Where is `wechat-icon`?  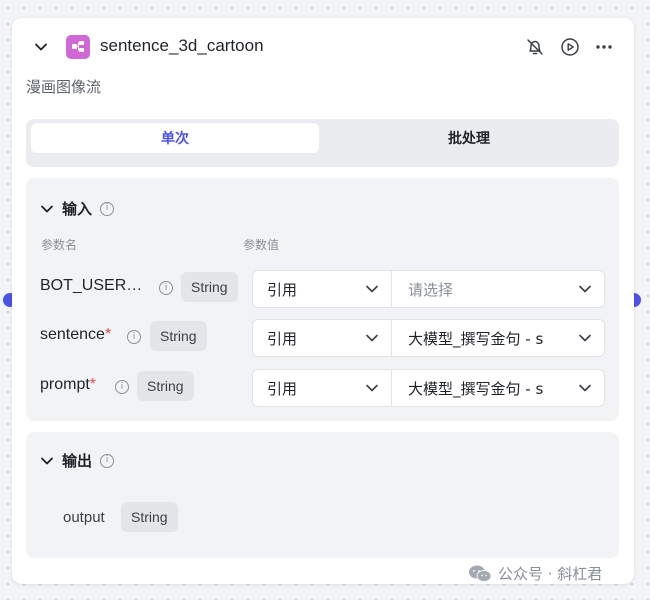 wechat-icon is located at coordinates (480, 573).